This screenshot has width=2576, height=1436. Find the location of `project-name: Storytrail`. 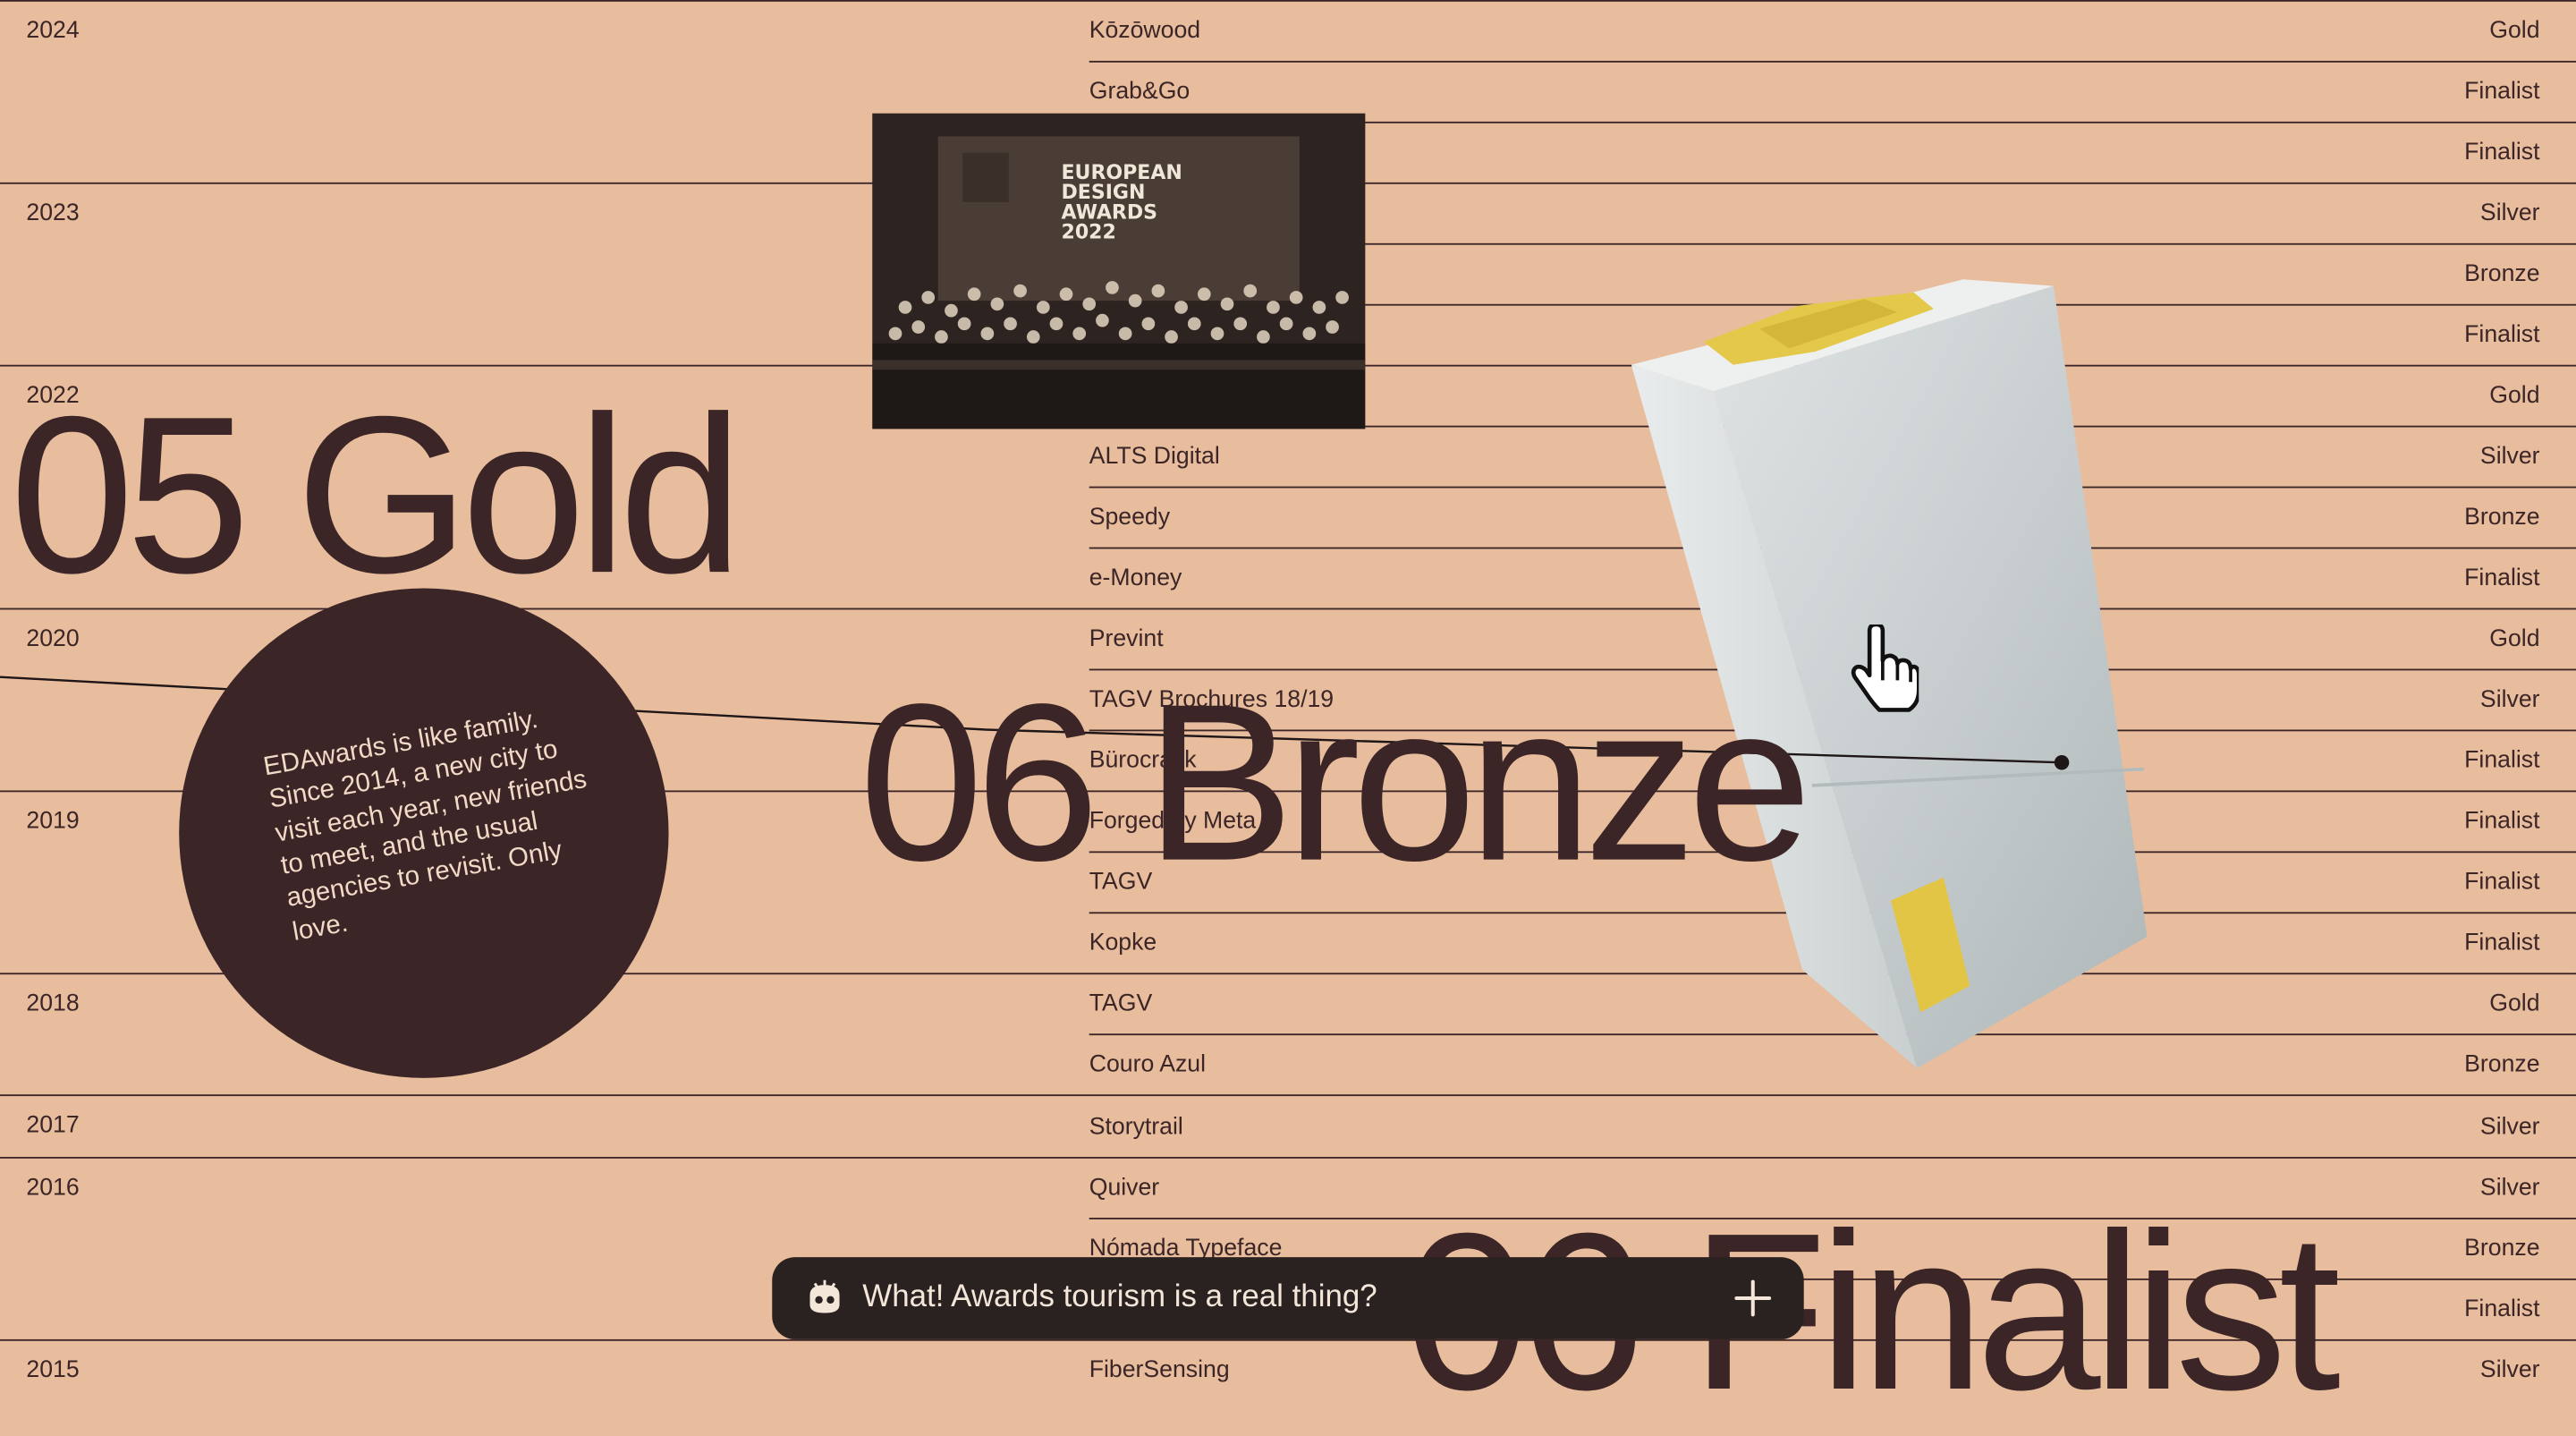

project-name: Storytrail is located at coordinates (1136, 1128).